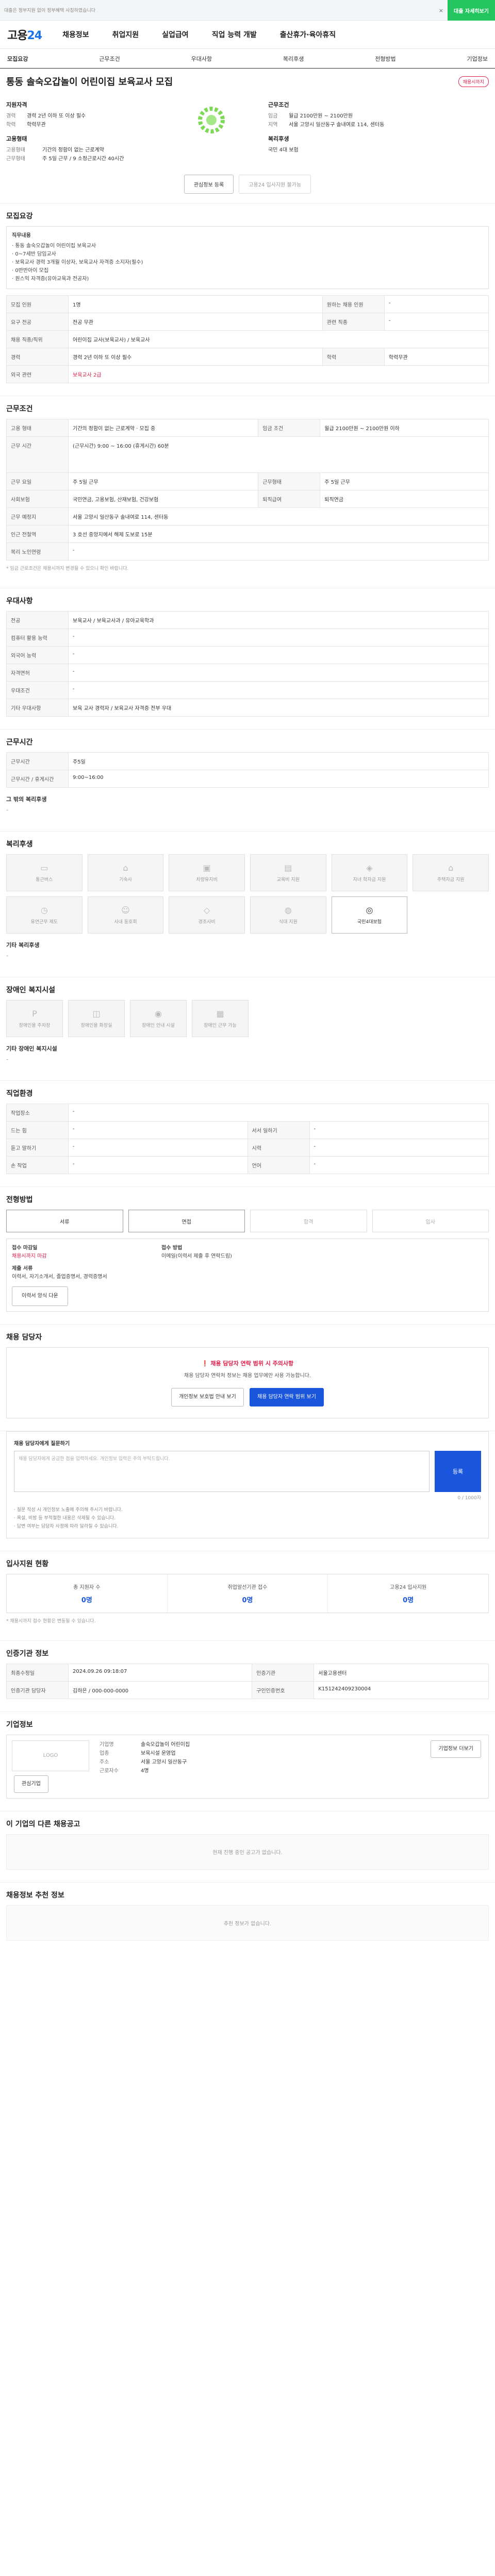 The width and height of the screenshot is (495, 2576). I want to click on nav-item: 출산휴가·육아휴직, so click(308, 35).